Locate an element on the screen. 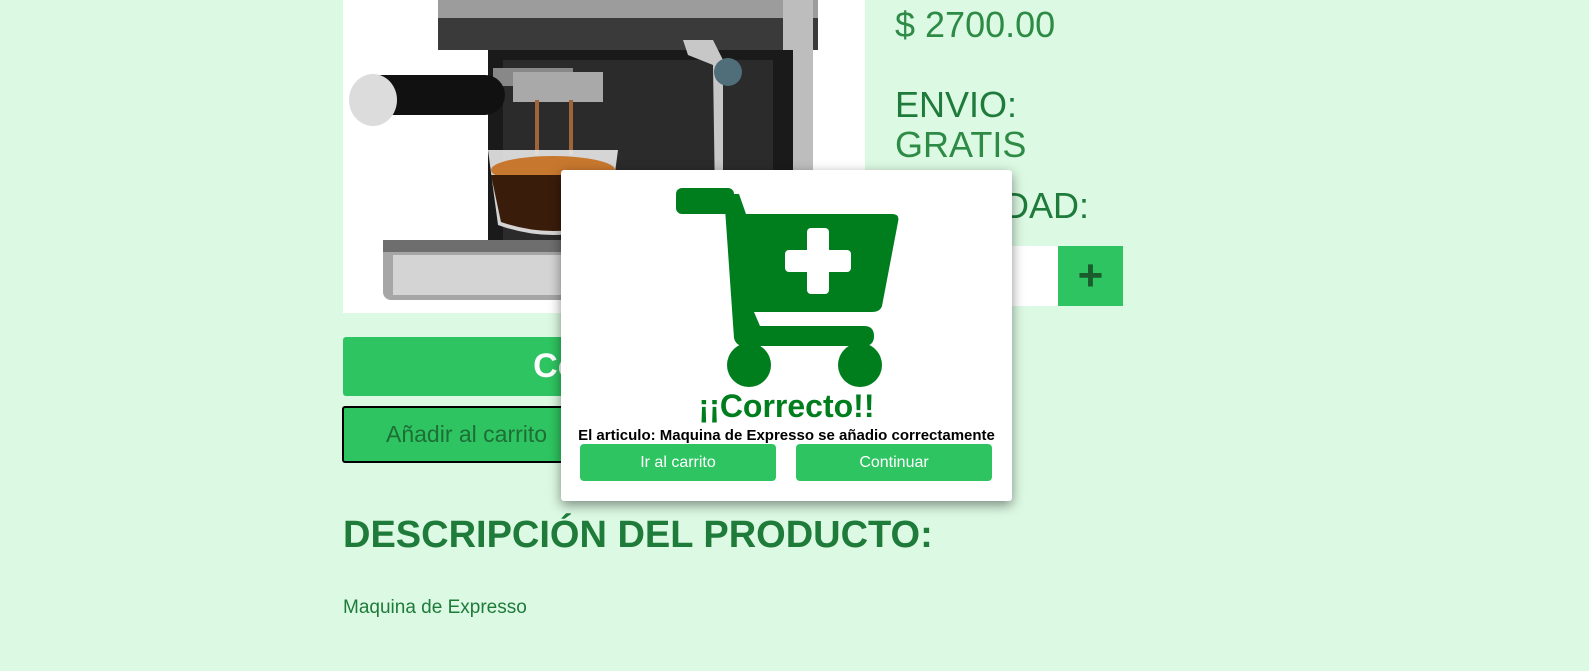 The image size is (1589, 671). shipping-label: ENVIO: is located at coordinates (956, 104).